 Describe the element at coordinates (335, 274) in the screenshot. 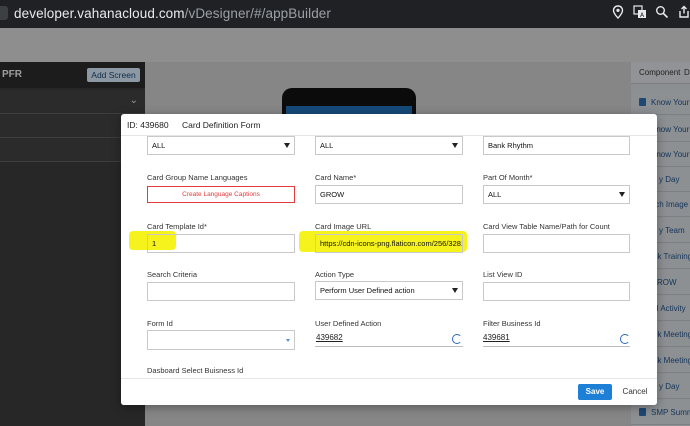

I see `action-type-label: Action Type` at that location.